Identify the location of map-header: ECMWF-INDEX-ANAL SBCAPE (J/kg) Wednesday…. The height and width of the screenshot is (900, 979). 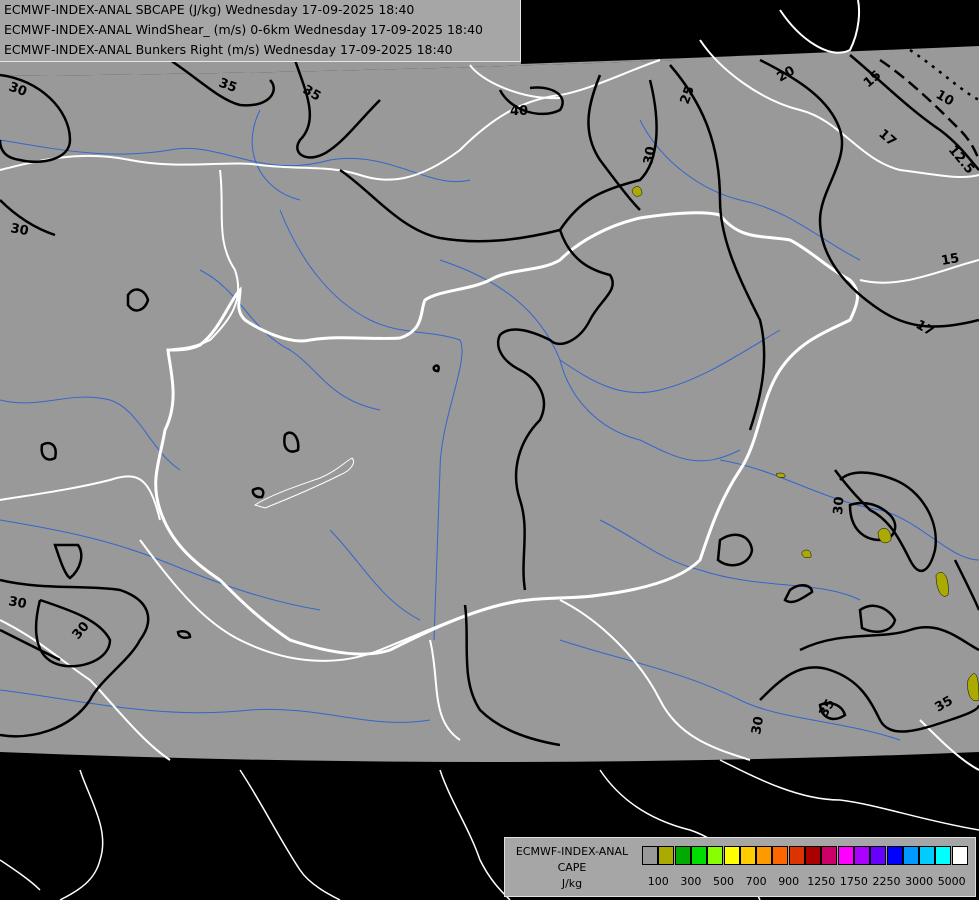
(260, 31).